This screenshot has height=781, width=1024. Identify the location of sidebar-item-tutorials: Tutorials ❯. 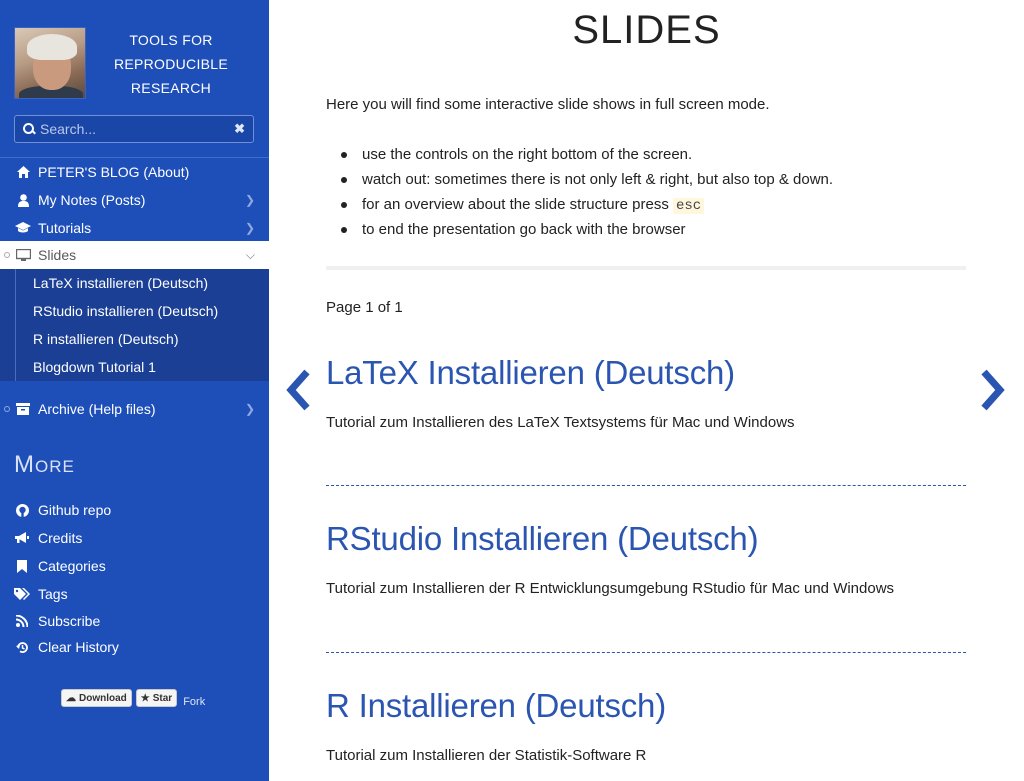
(134, 228).